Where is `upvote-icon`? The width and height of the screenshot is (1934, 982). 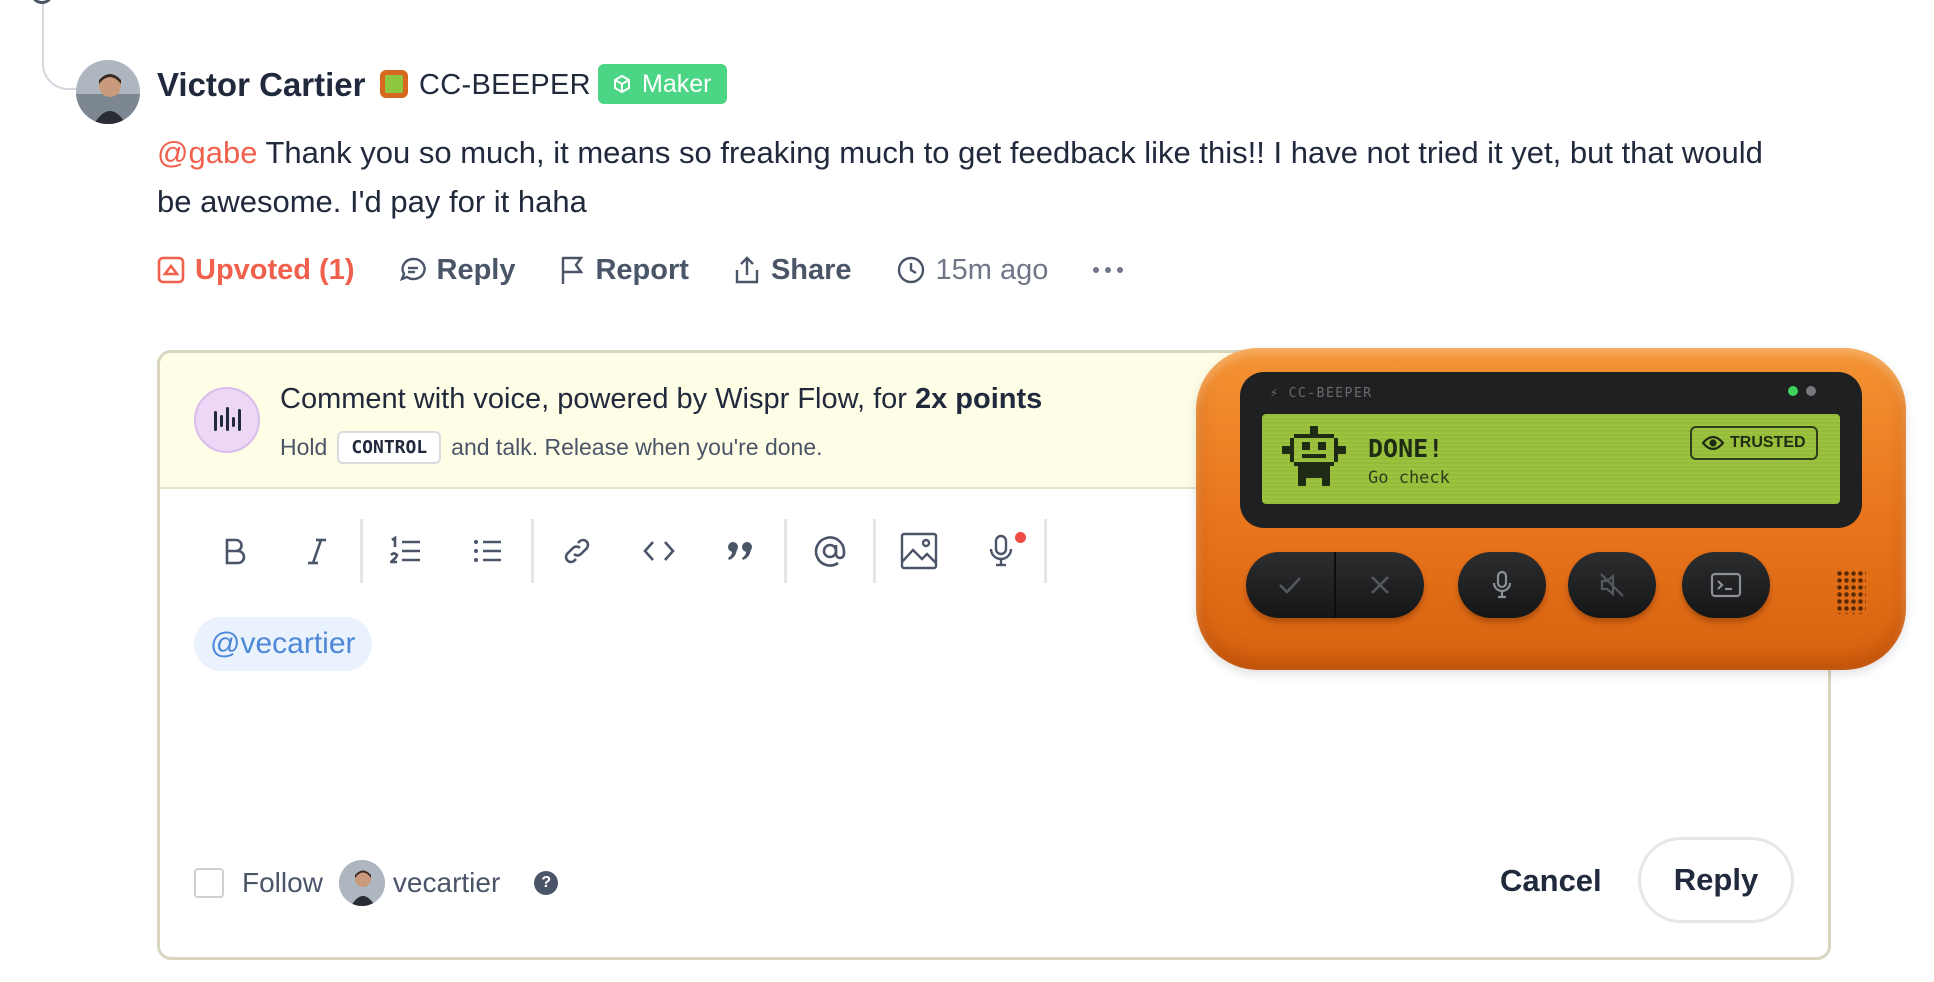 upvote-icon is located at coordinates (171, 270).